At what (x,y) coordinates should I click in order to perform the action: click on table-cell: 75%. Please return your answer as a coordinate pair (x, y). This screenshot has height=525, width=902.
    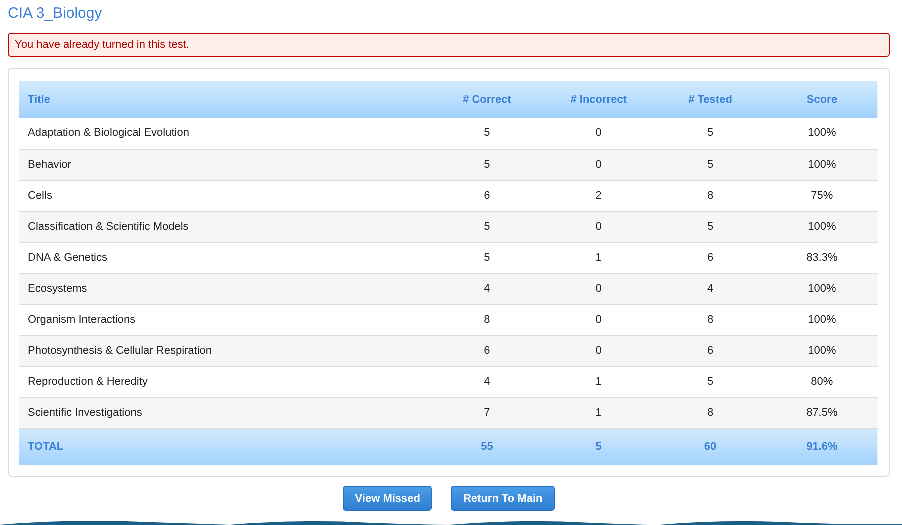
    Looking at the image, I should click on (822, 196).